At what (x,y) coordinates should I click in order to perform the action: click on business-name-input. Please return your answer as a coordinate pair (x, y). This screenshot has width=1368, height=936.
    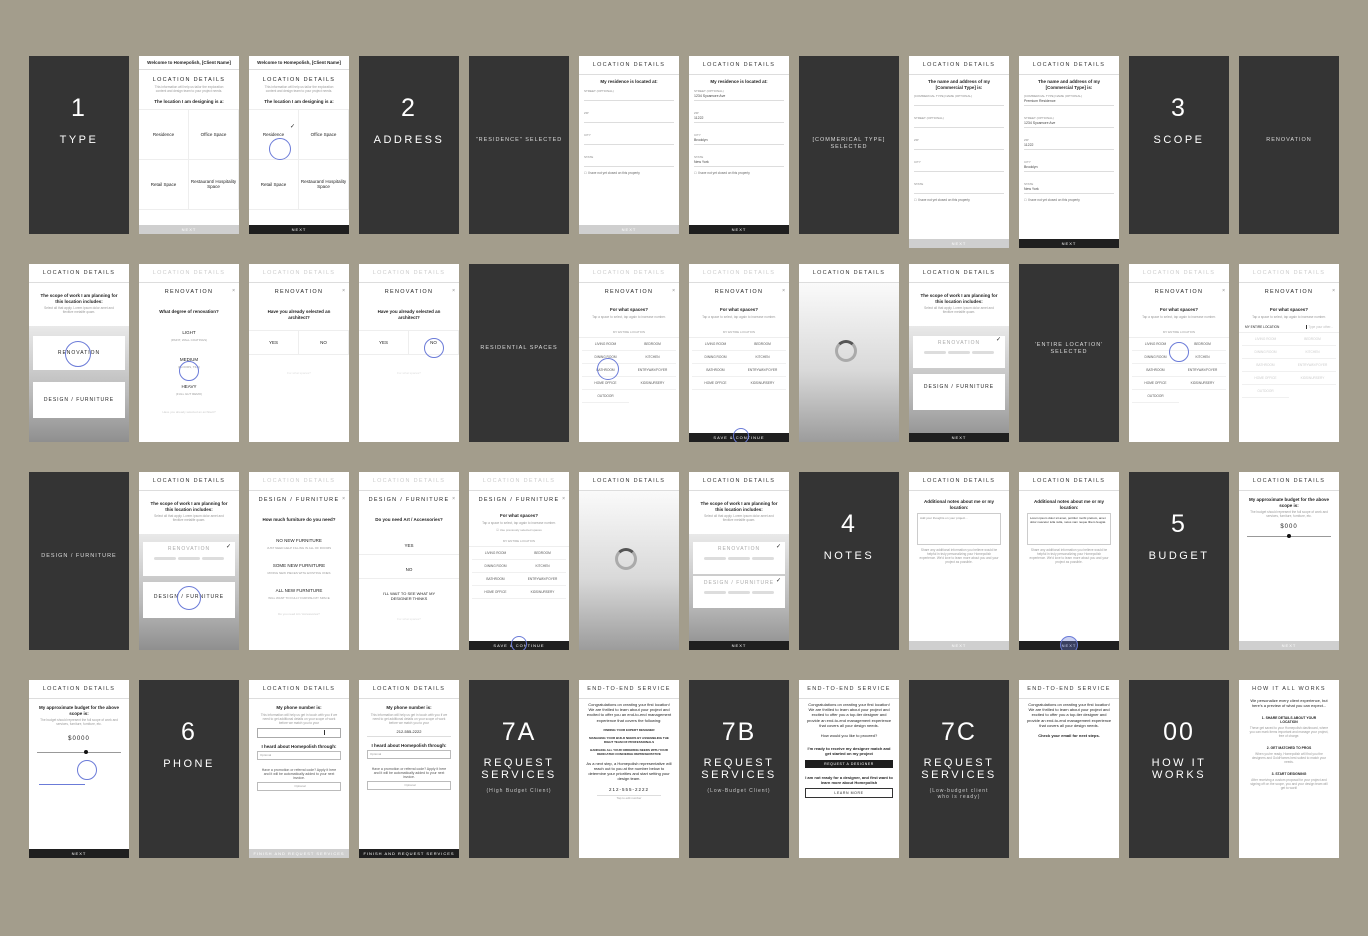
    Looking at the image, I should click on (959, 102).